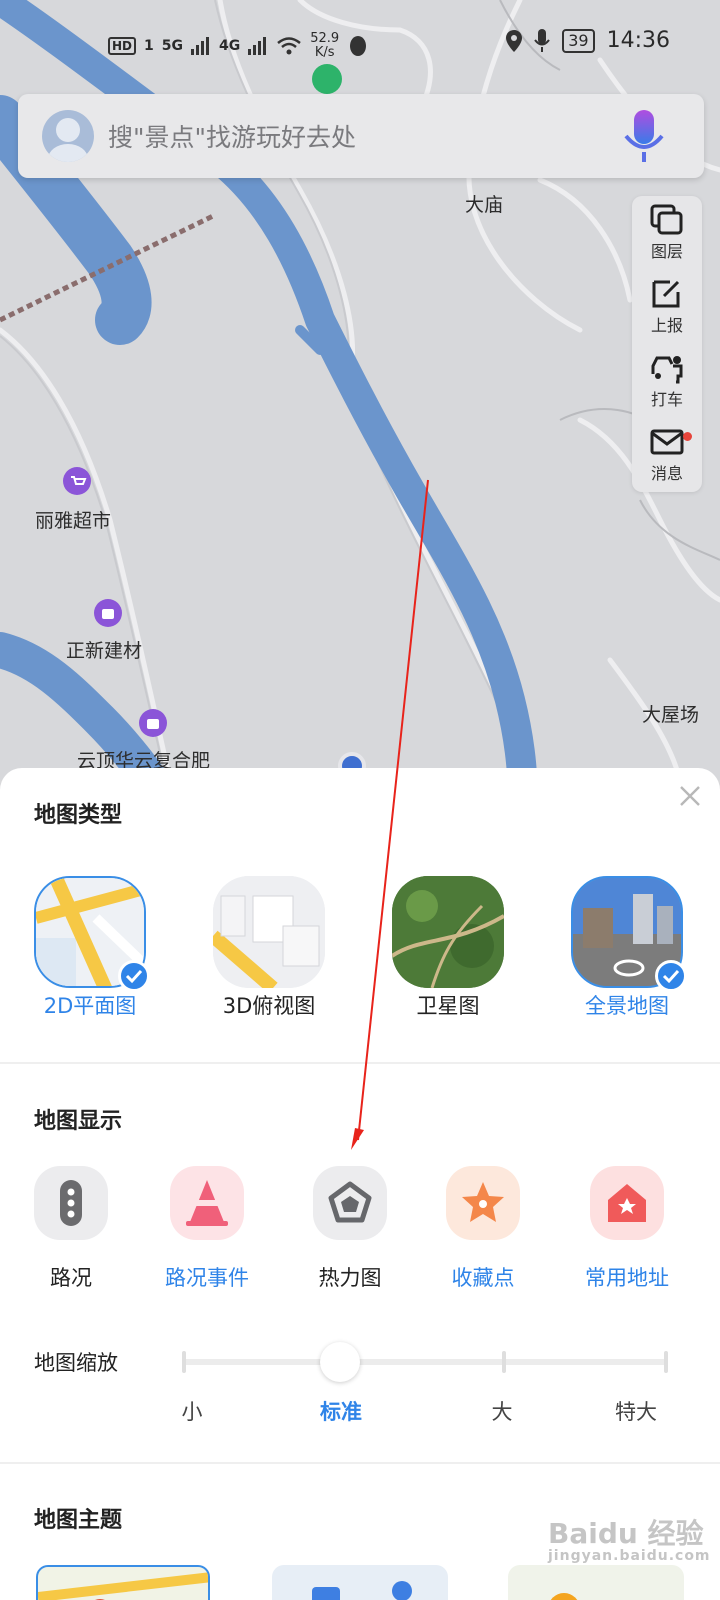 The width and height of the screenshot is (720, 1600). What do you see at coordinates (289, 46) in the screenshot?
I see `wifi-icon` at bounding box center [289, 46].